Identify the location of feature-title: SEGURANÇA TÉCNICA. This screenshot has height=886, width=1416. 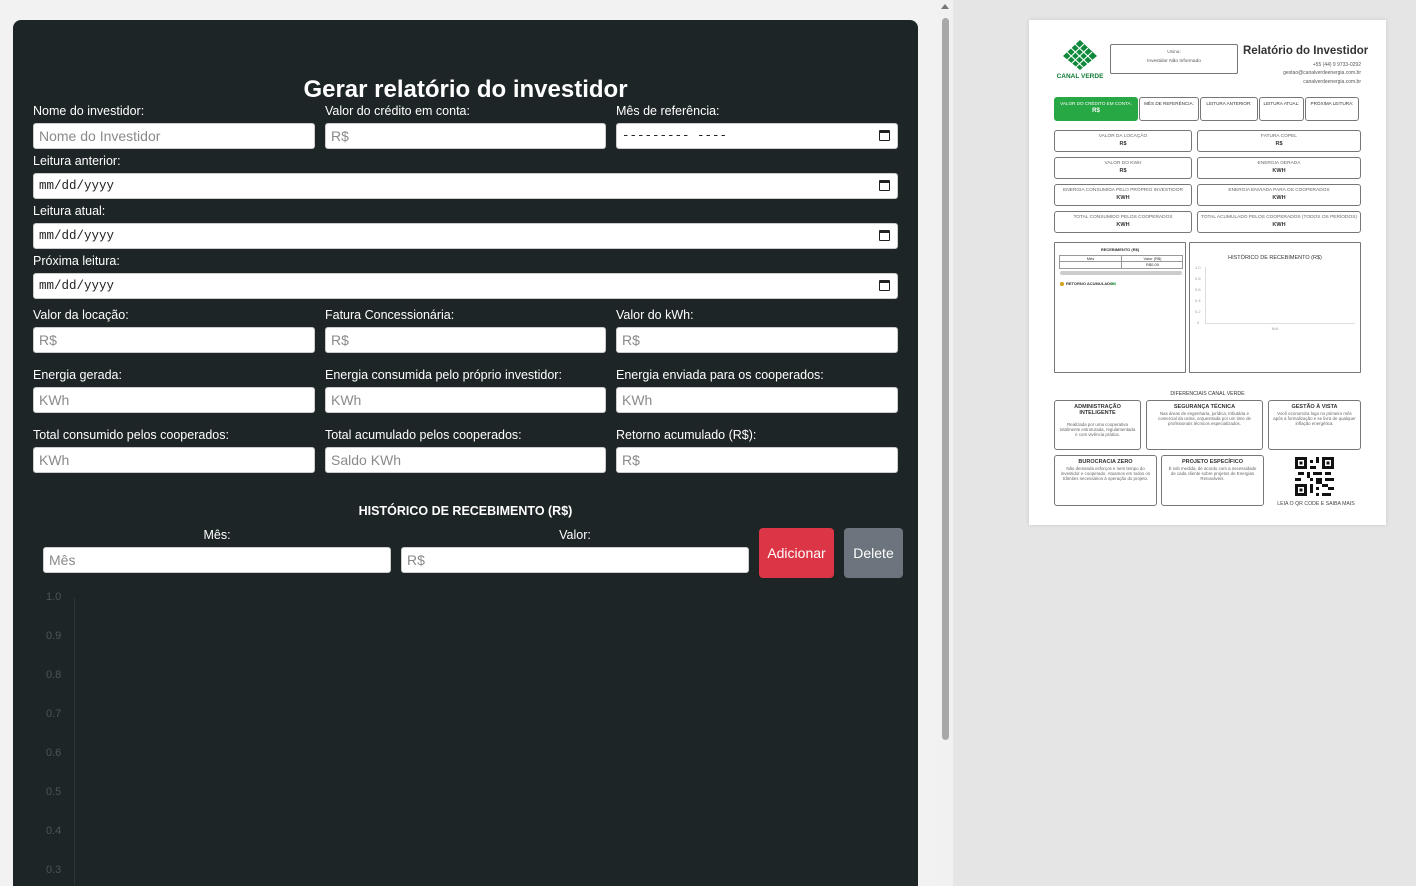
(1204, 407).